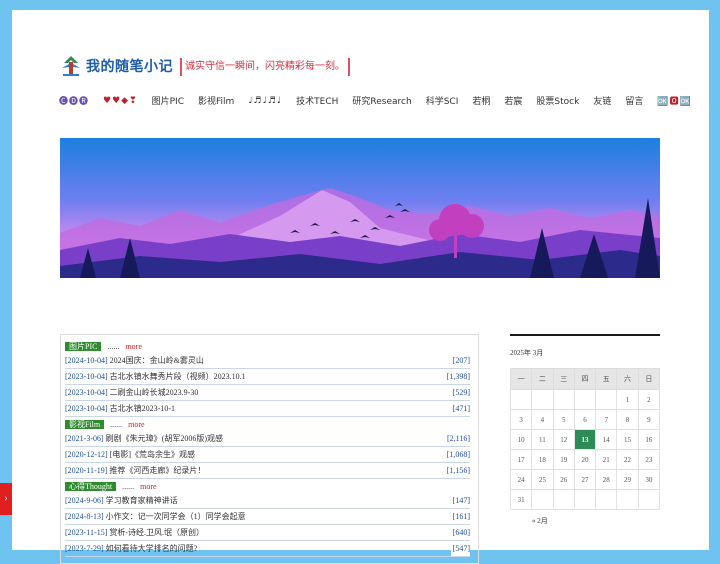 This screenshot has height=564, width=720. What do you see at coordinates (649, 459) in the screenshot?
I see `calendar-day: 23` at bounding box center [649, 459].